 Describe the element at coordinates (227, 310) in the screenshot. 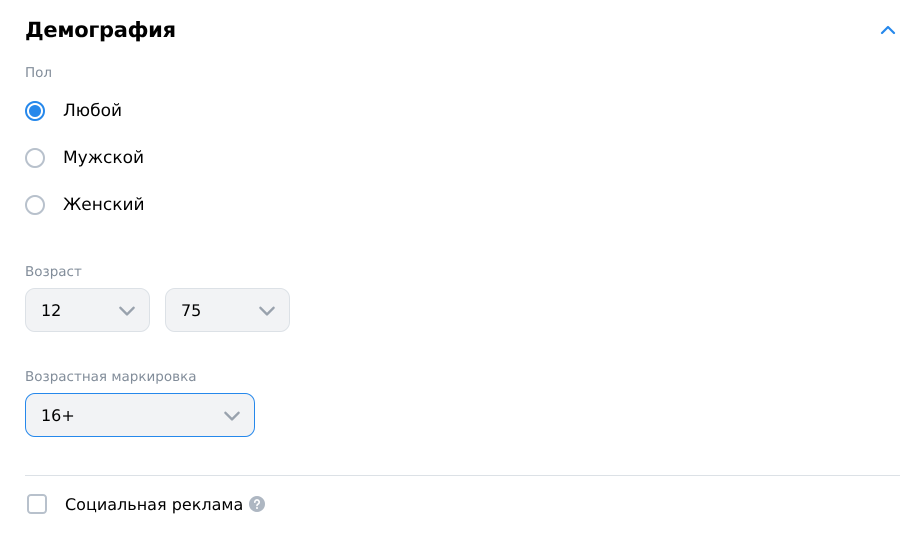

I see `age-select: 75` at that location.